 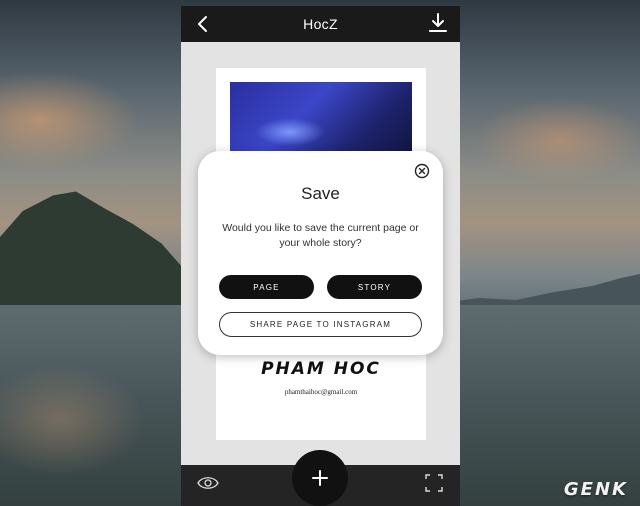 I want to click on app-title: HocZ, so click(x=320, y=24).